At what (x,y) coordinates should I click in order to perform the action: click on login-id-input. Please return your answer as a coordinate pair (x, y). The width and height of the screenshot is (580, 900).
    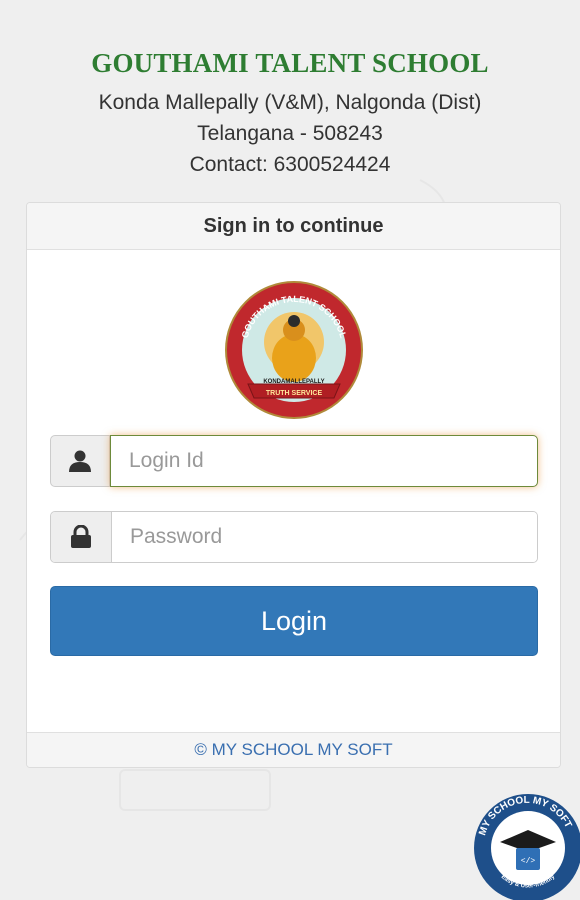
    Looking at the image, I should click on (324, 461).